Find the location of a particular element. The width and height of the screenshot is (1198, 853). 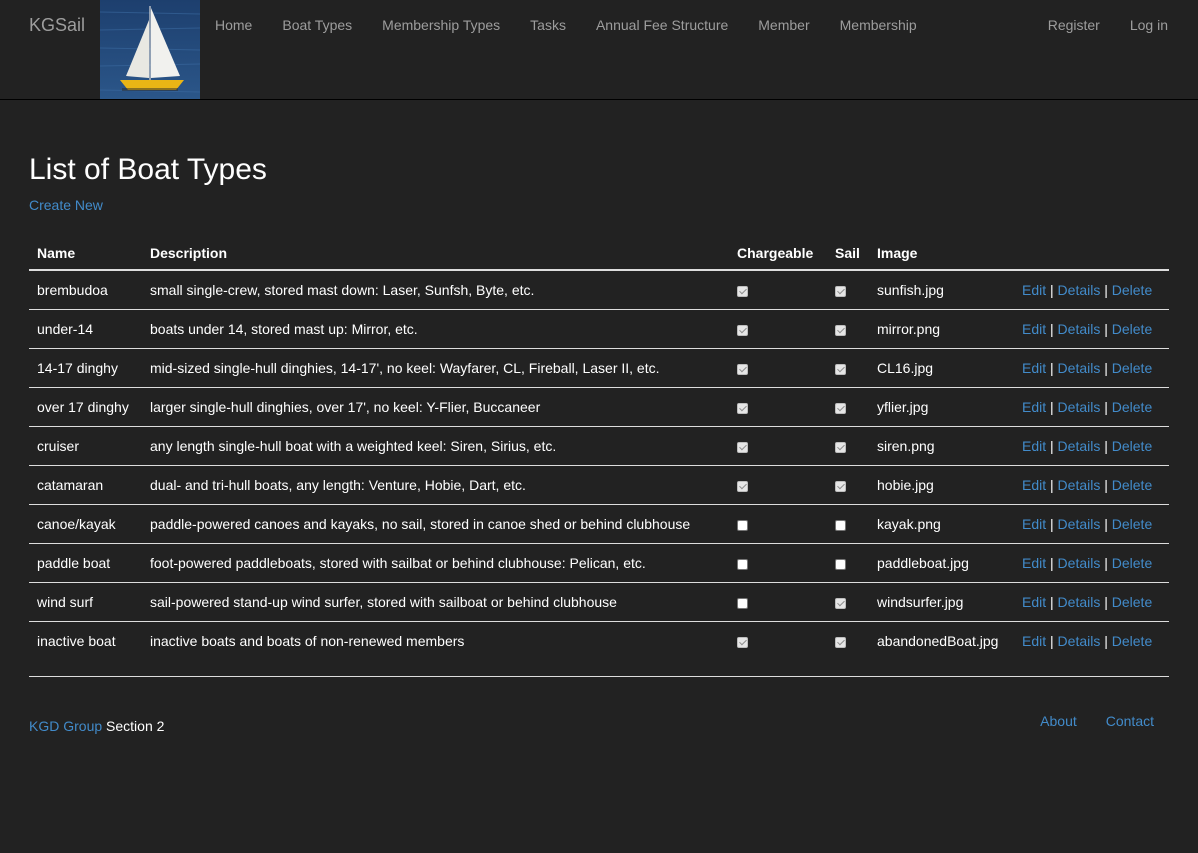

cell-image: siren.png is located at coordinates (941, 446).